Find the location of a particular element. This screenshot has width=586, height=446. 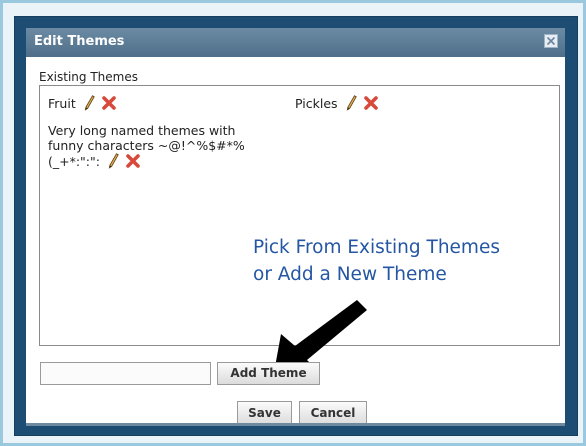

close-icon is located at coordinates (551, 41).